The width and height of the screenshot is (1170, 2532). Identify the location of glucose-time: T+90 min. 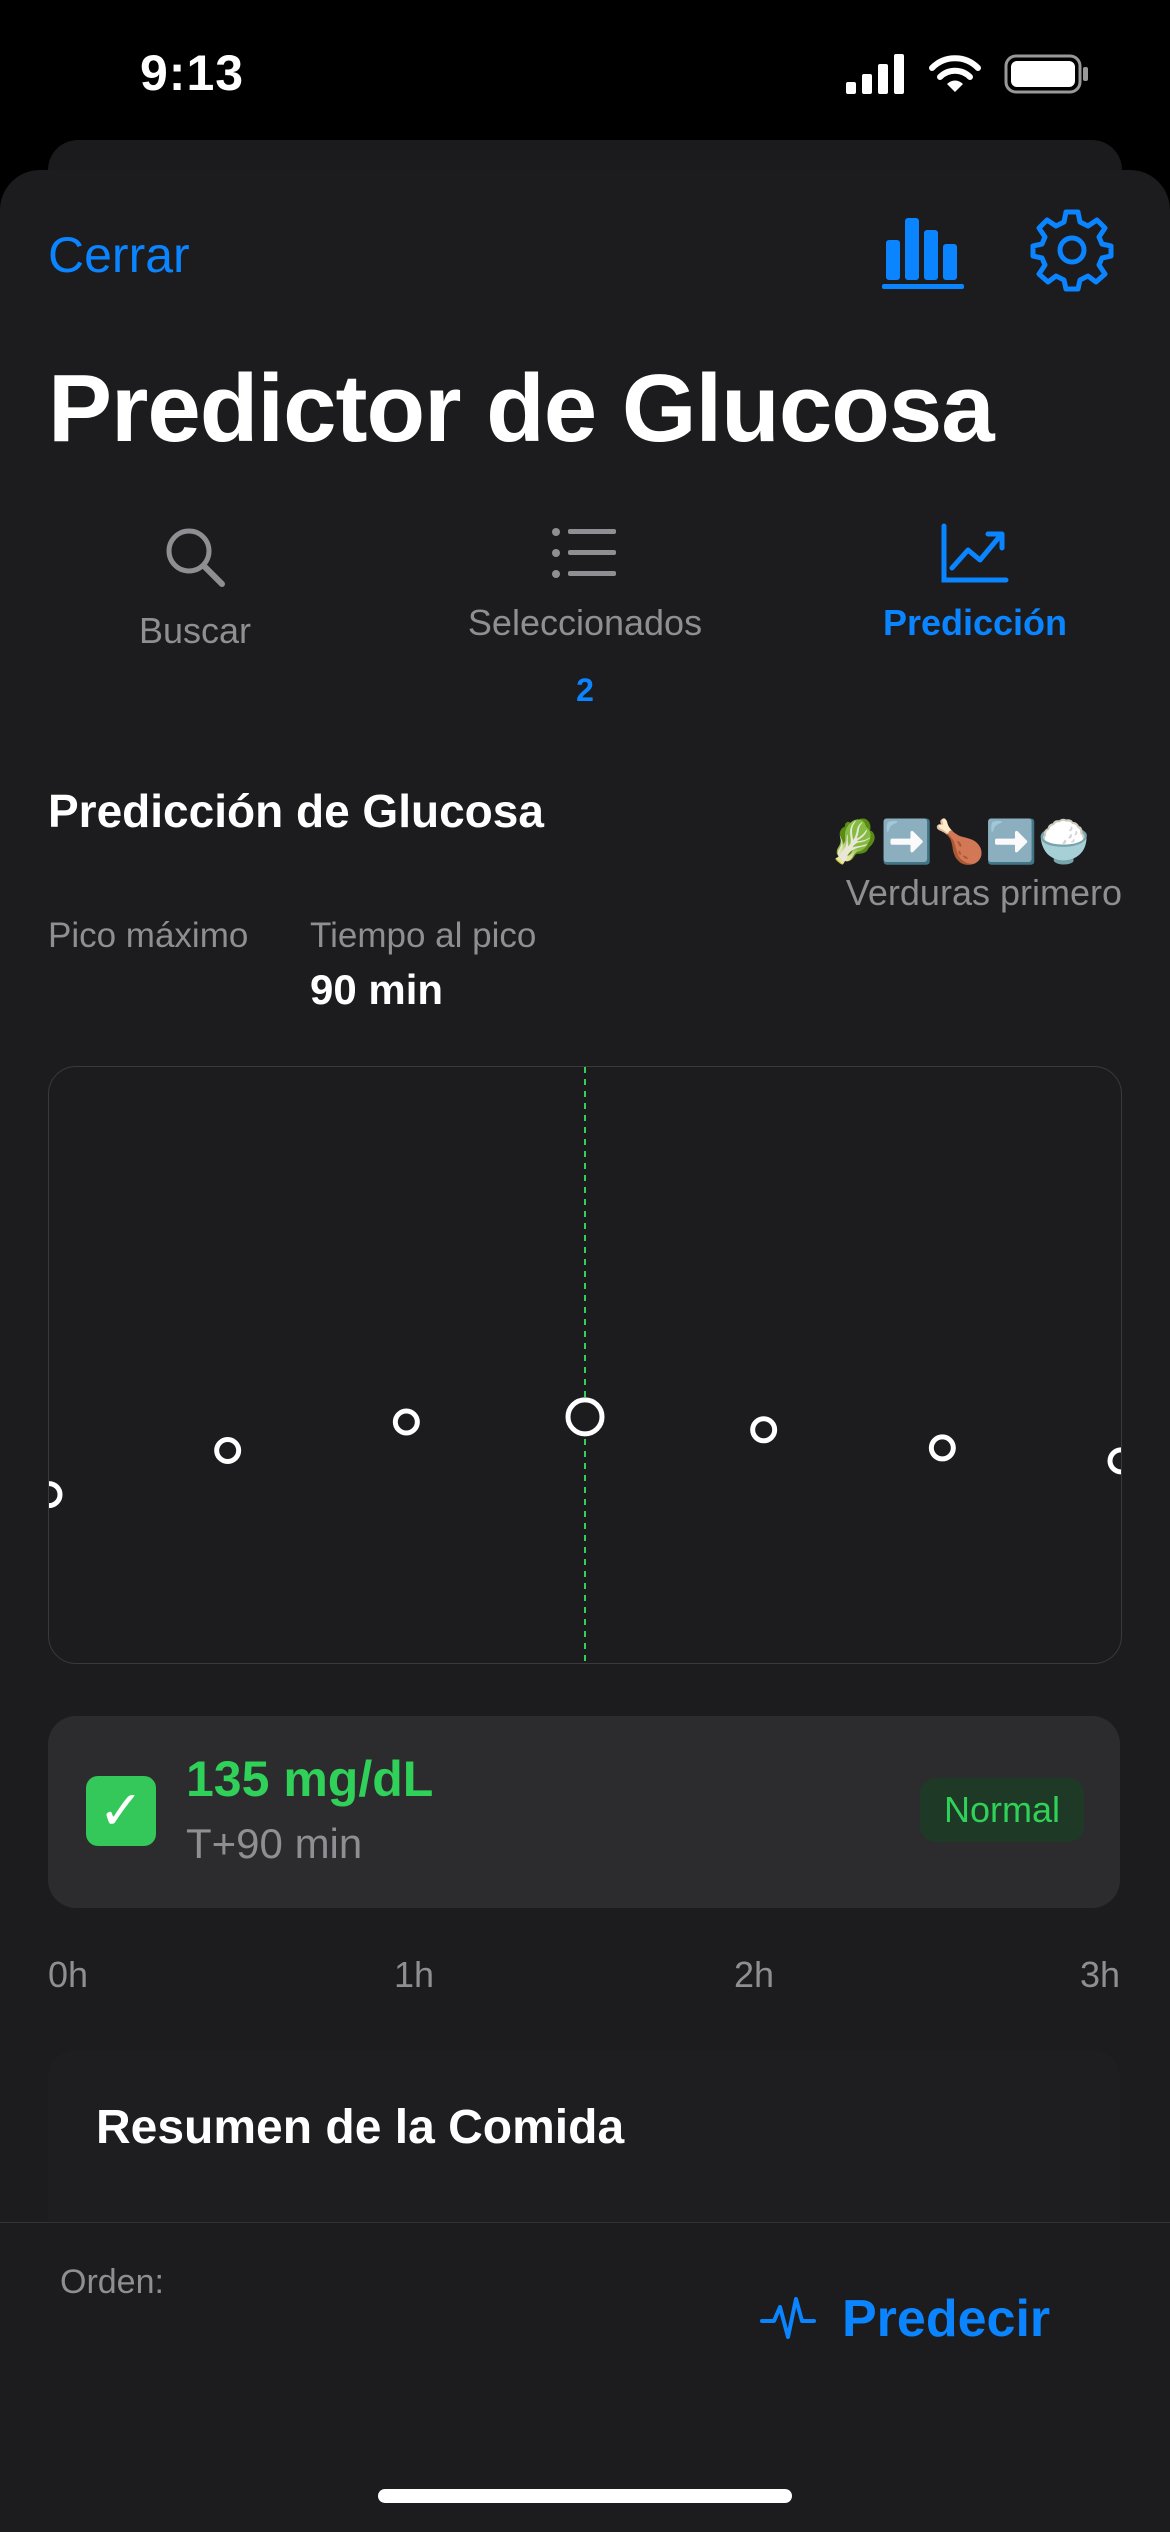
(274, 1843).